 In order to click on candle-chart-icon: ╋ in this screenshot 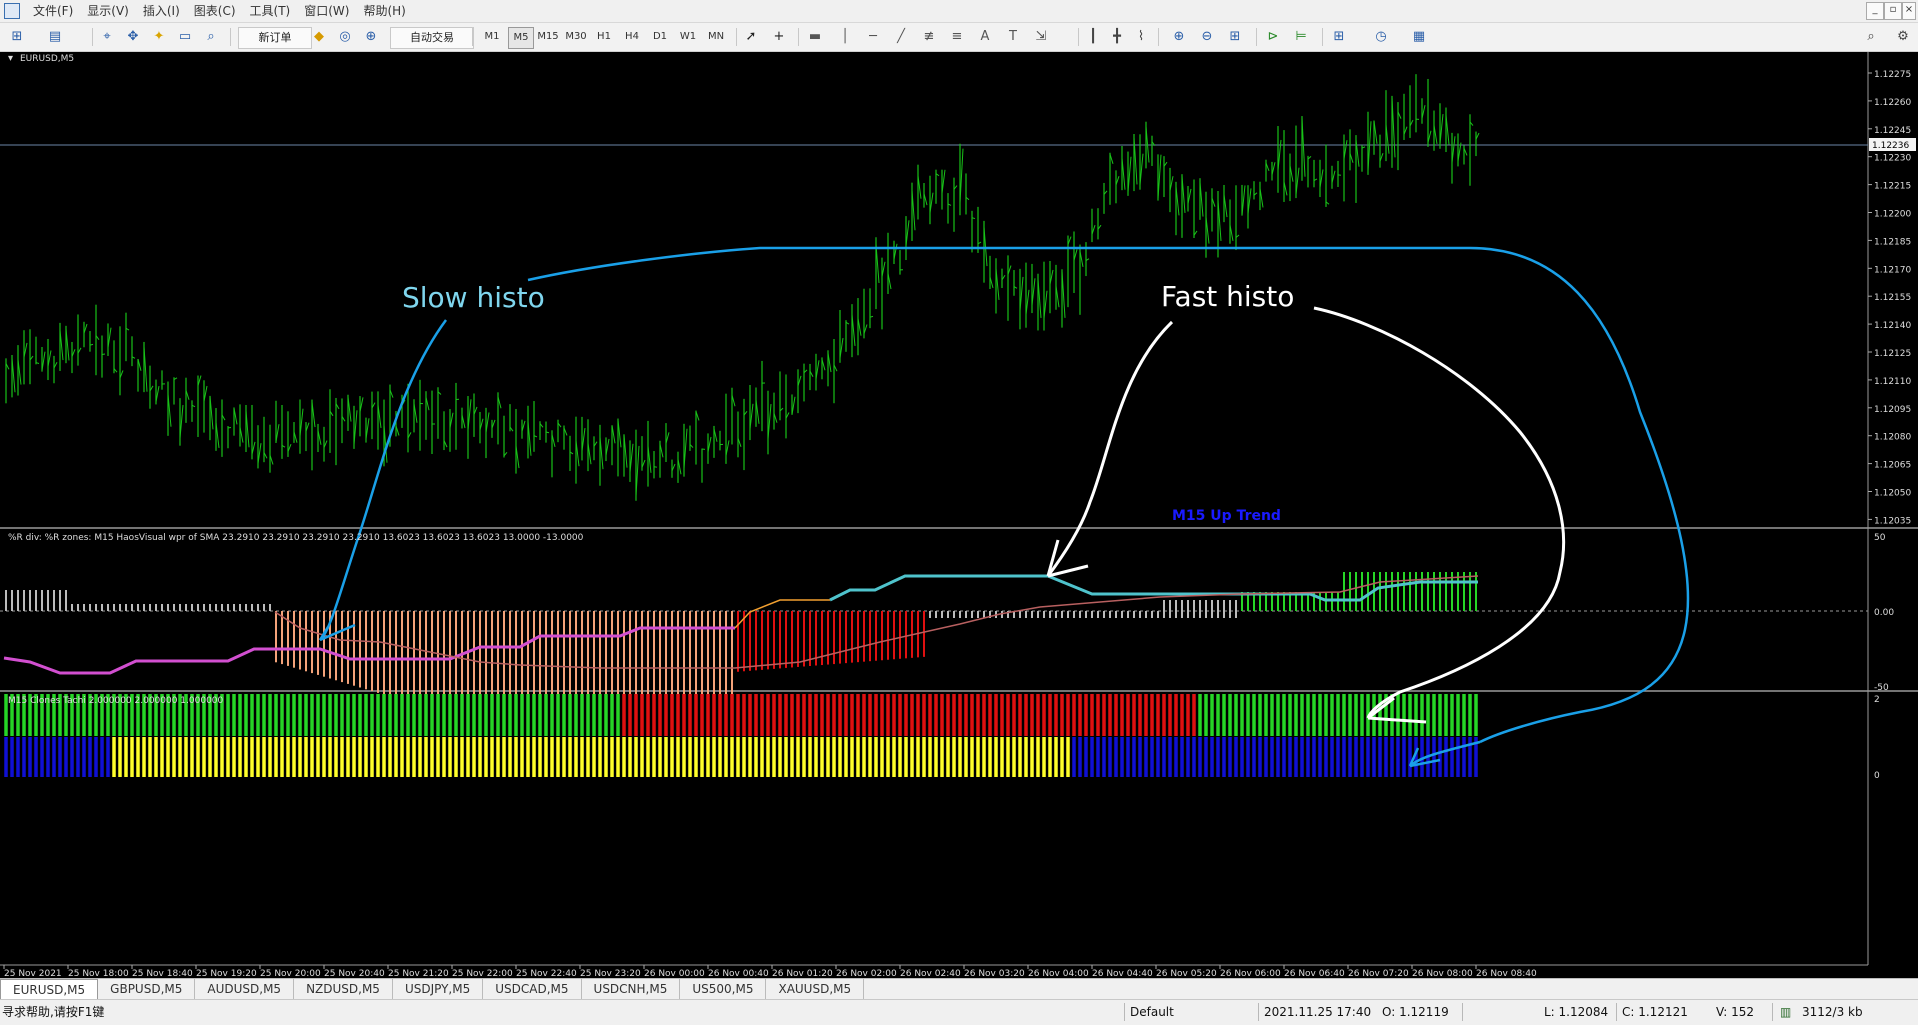, I will do `click(1117, 37)`.